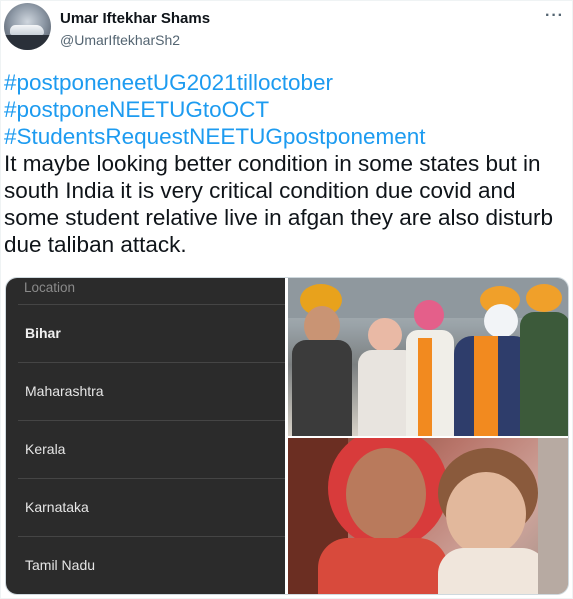 This screenshot has height=599, width=573. I want to click on photo-mask-face, so click(501, 321).